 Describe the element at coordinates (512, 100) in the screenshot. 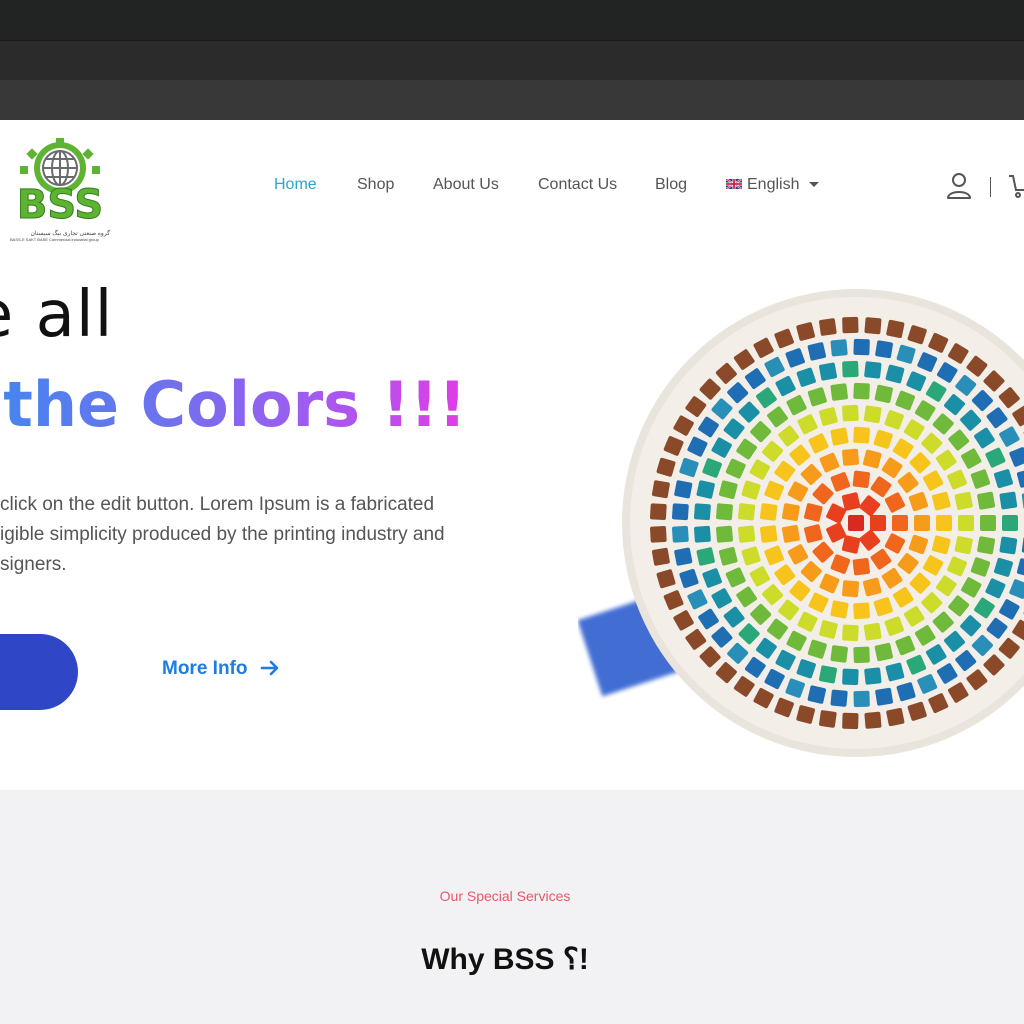

I see `browser-address-bar` at that location.